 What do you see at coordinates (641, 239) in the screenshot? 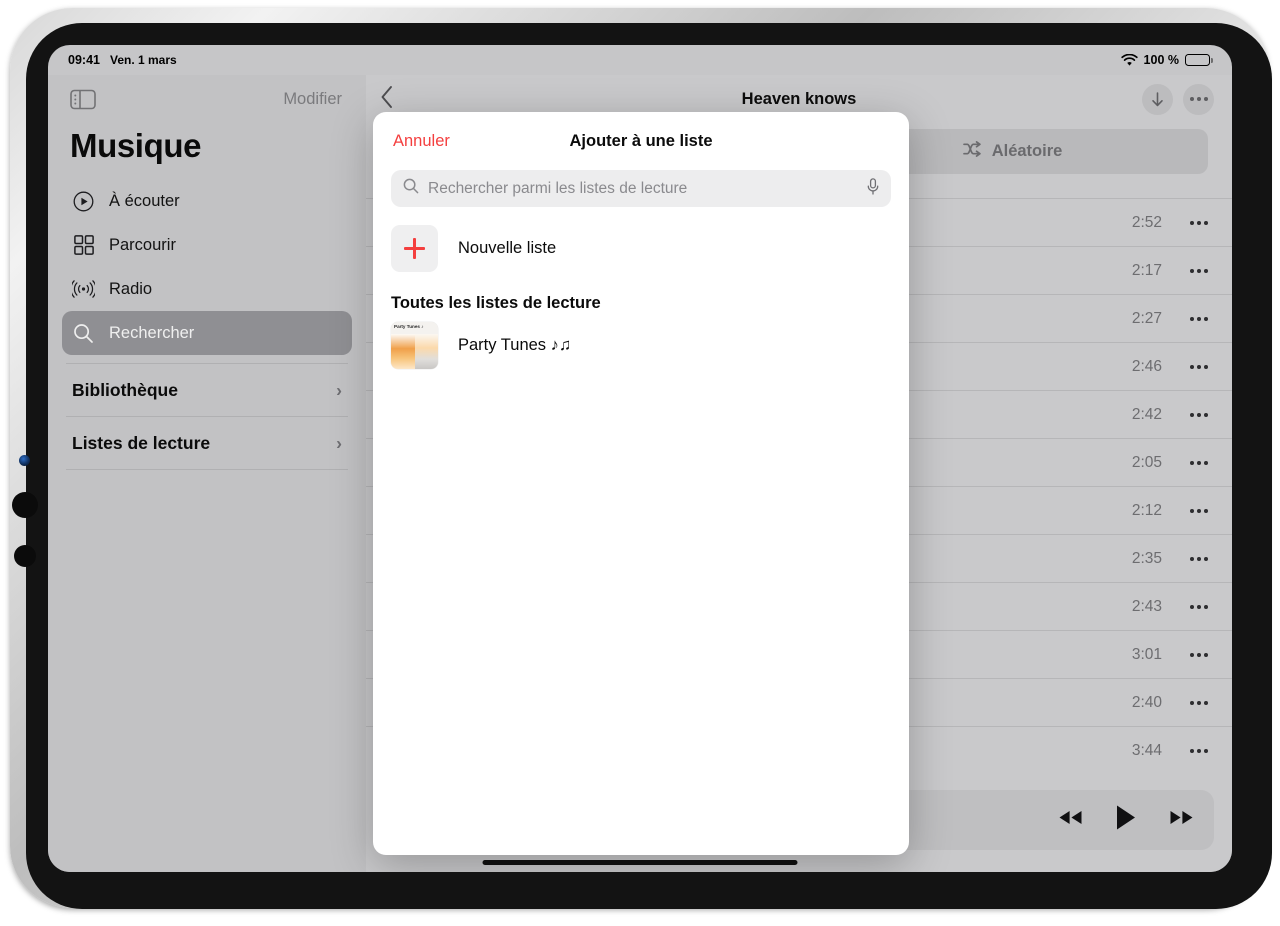
I see `new-playlist-row: Nouvelle liste` at bounding box center [641, 239].